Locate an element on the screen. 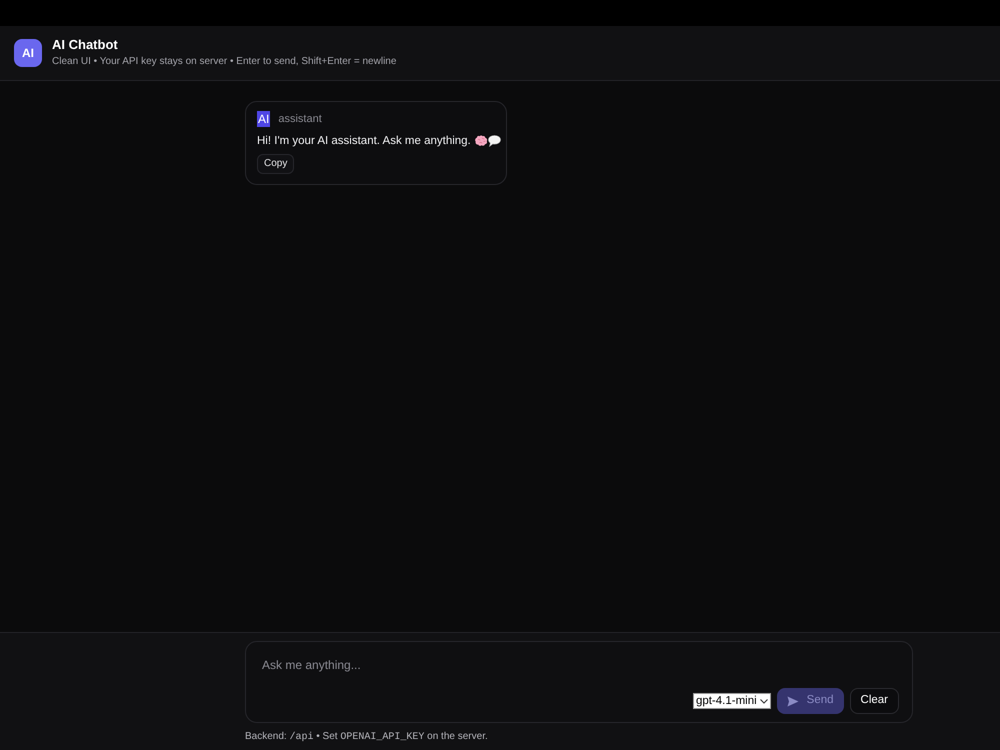 The image size is (1000, 750). app-subtitle: Clean UI • Your API key stays on server • Enter to send, Shift+Enter = newline is located at coordinates (224, 62).